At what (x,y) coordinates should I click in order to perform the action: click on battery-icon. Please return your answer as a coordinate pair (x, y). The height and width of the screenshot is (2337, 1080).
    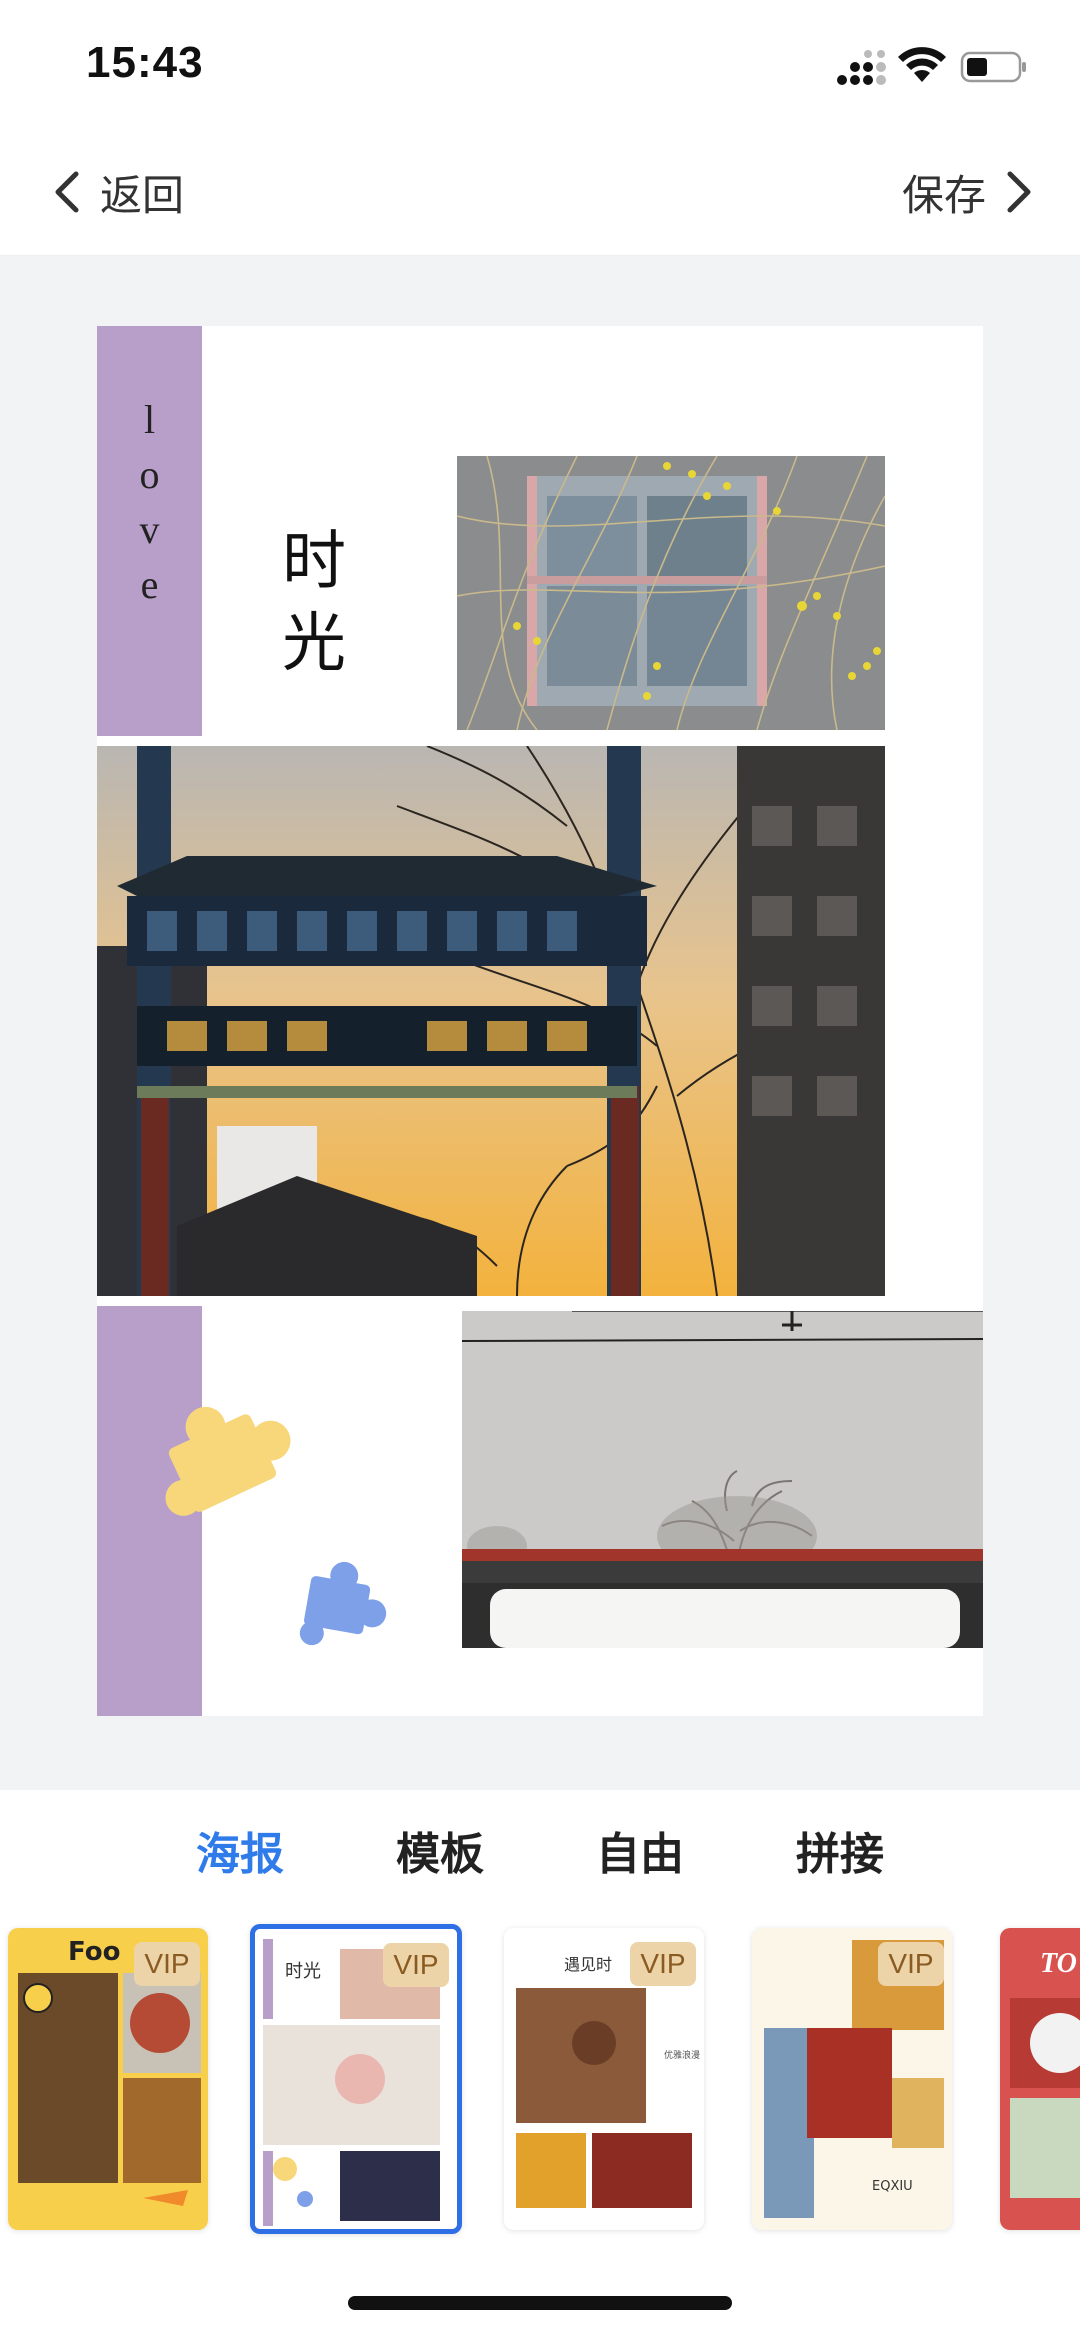
    Looking at the image, I should click on (993, 67).